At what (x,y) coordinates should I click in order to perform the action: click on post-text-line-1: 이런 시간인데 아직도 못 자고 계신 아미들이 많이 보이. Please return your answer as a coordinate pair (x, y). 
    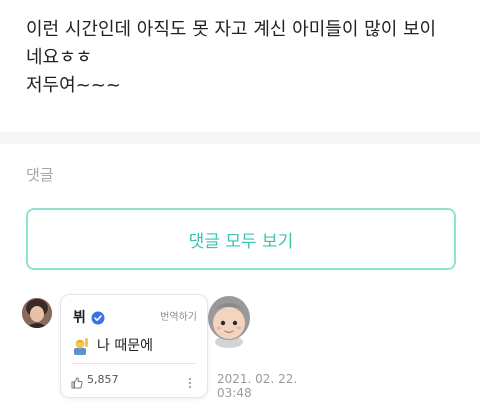
    Looking at the image, I should click on (231, 29).